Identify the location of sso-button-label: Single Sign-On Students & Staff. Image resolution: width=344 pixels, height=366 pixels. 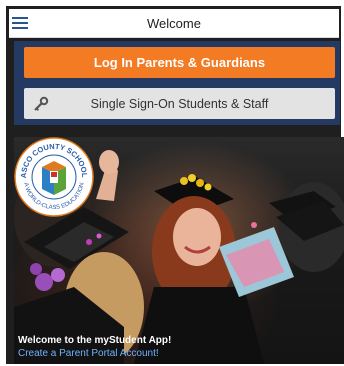
(179, 103).